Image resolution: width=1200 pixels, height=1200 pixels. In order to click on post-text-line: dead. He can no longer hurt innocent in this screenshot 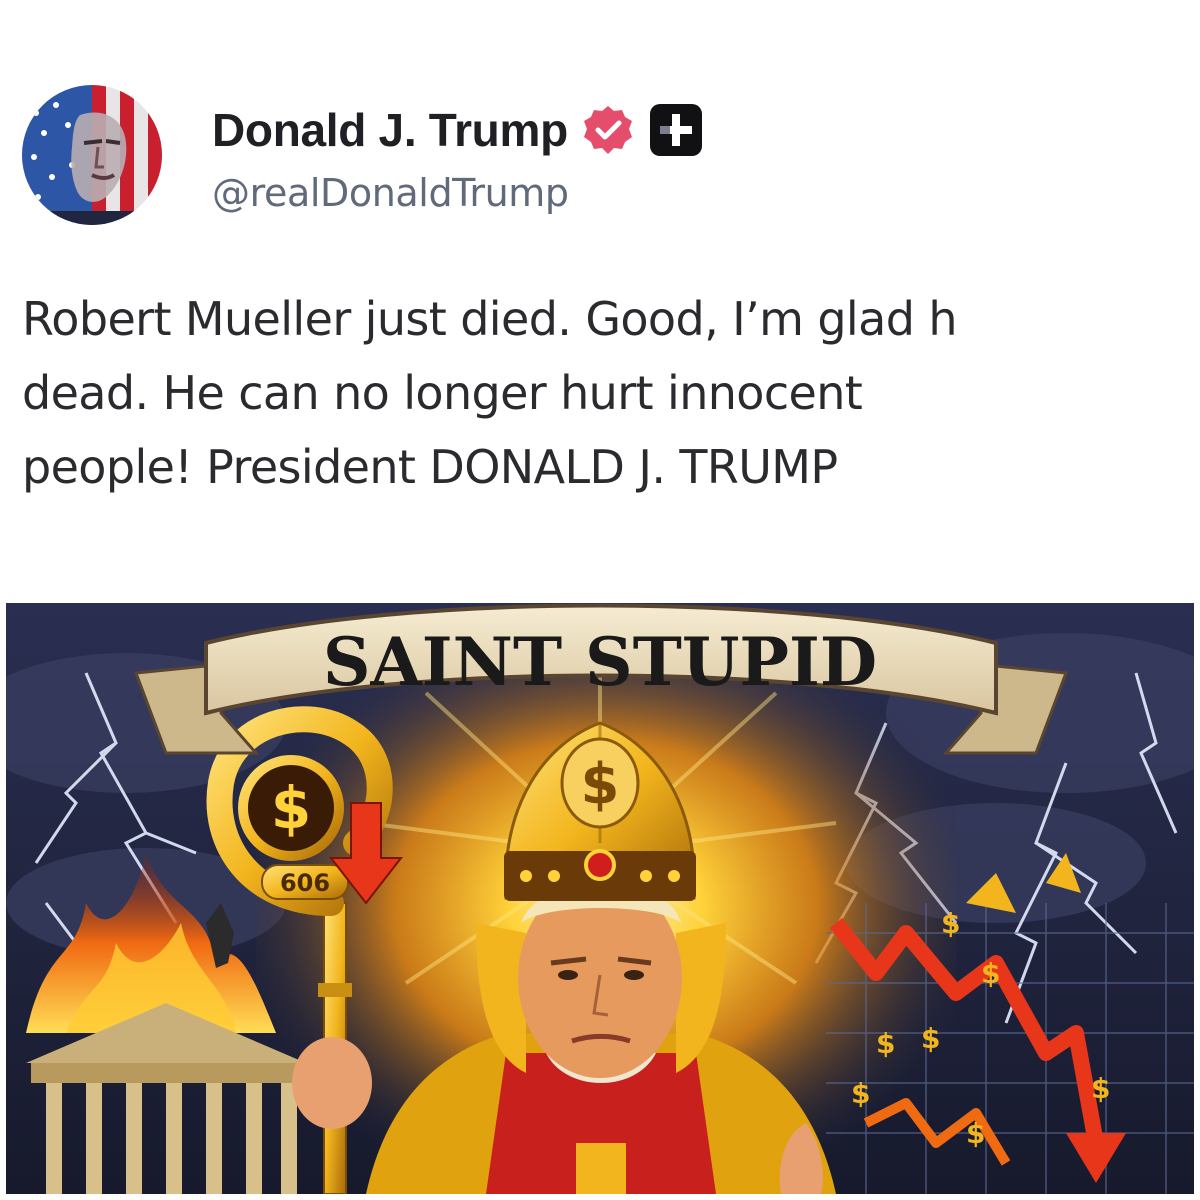, I will do `click(442, 393)`.